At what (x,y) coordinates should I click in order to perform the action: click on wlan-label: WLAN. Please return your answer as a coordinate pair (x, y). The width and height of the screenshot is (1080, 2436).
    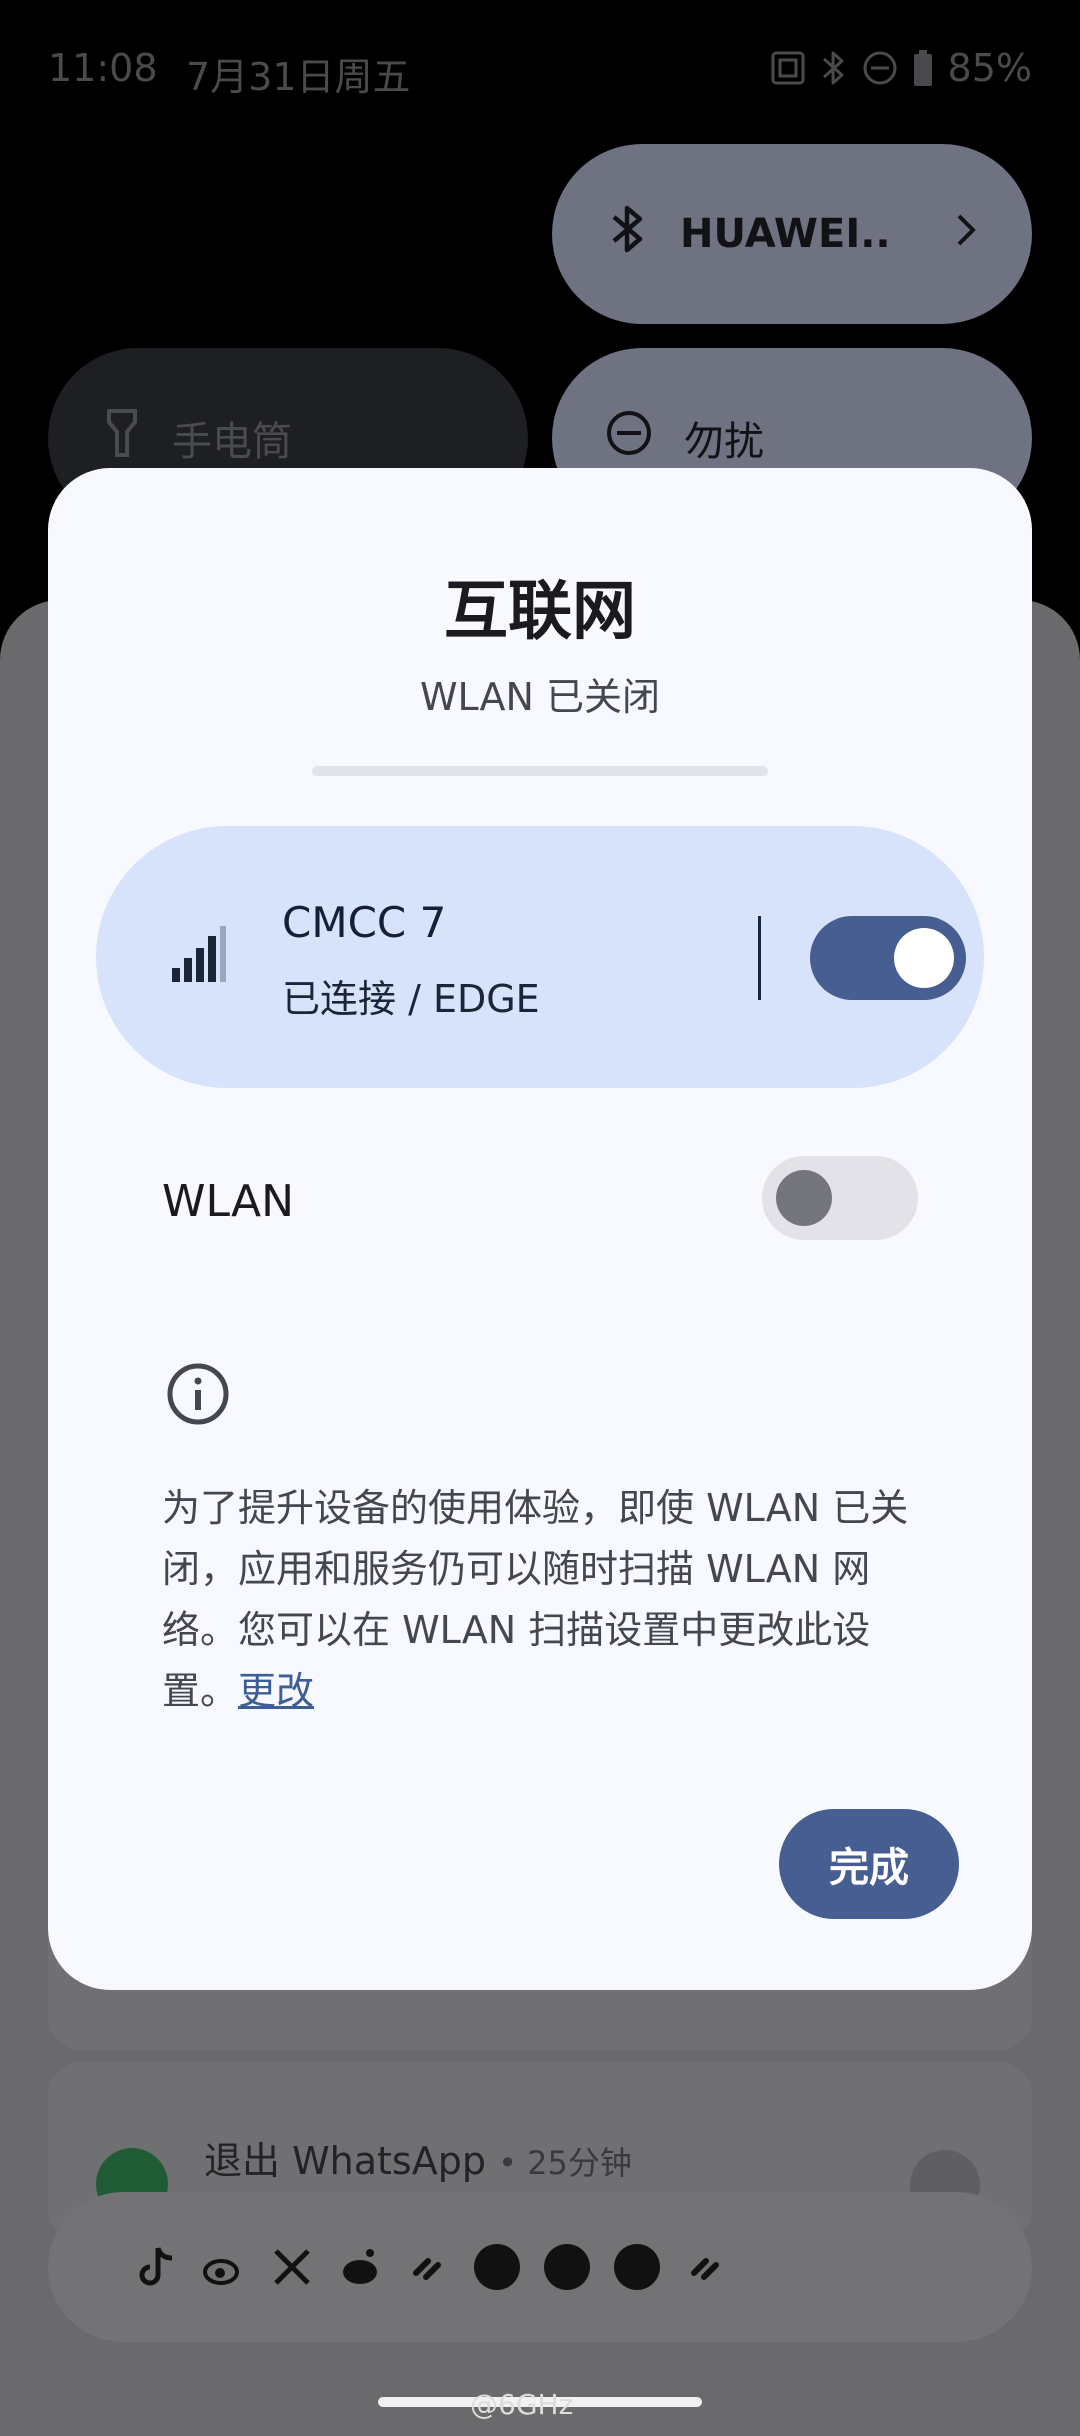
    Looking at the image, I should click on (228, 1201).